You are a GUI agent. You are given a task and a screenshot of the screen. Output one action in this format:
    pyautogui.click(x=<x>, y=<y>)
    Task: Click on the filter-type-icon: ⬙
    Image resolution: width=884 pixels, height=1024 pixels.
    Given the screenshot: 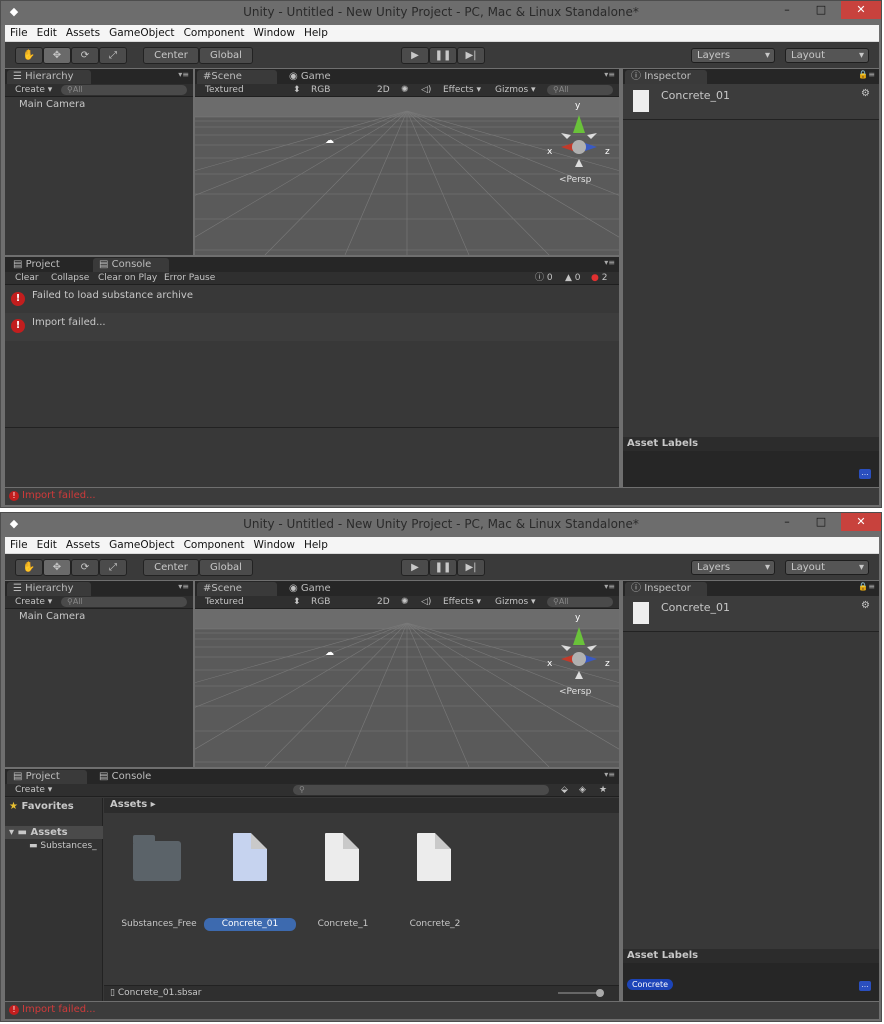 What is the action you would take?
    pyautogui.click(x=564, y=790)
    